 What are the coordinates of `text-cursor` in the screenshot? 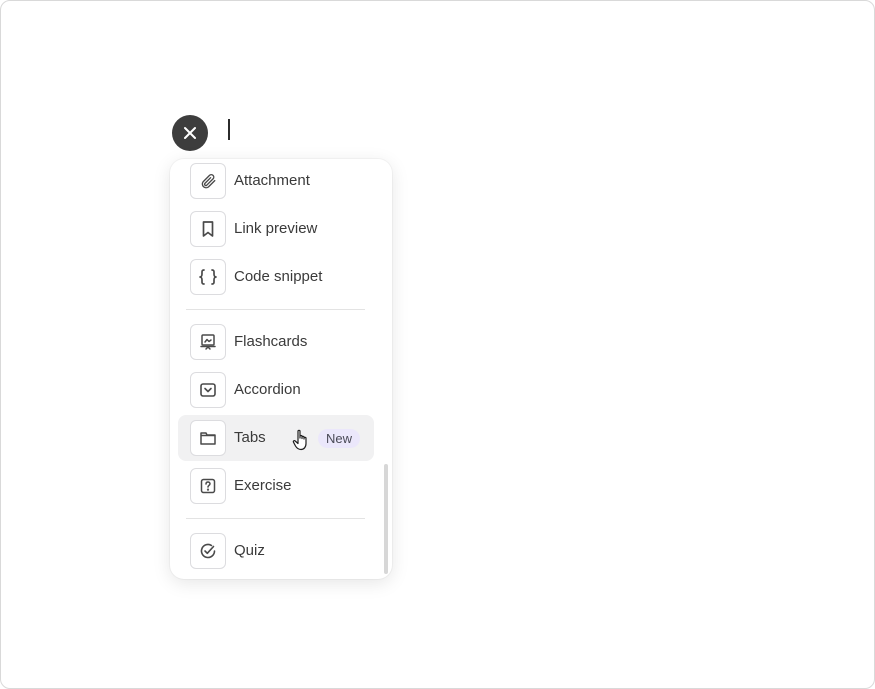 It's located at (229, 129).